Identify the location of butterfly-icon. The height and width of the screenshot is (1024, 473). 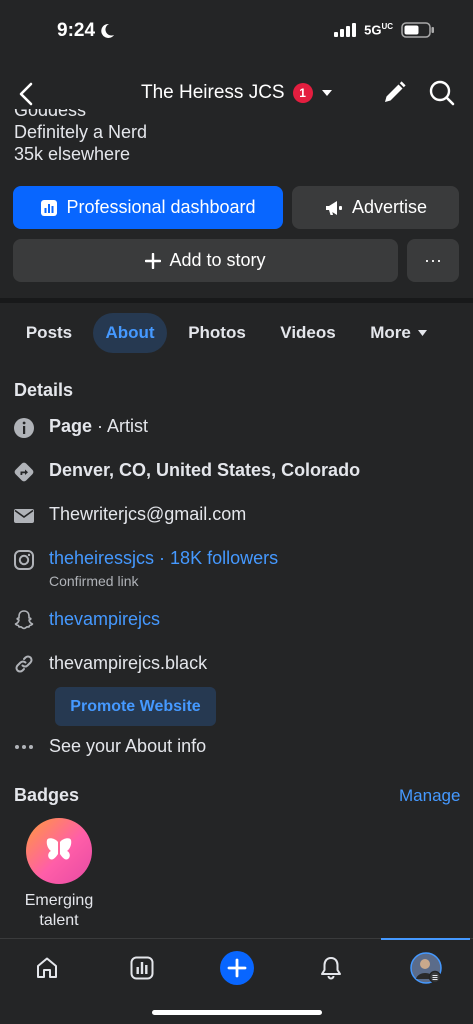
(59, 849).